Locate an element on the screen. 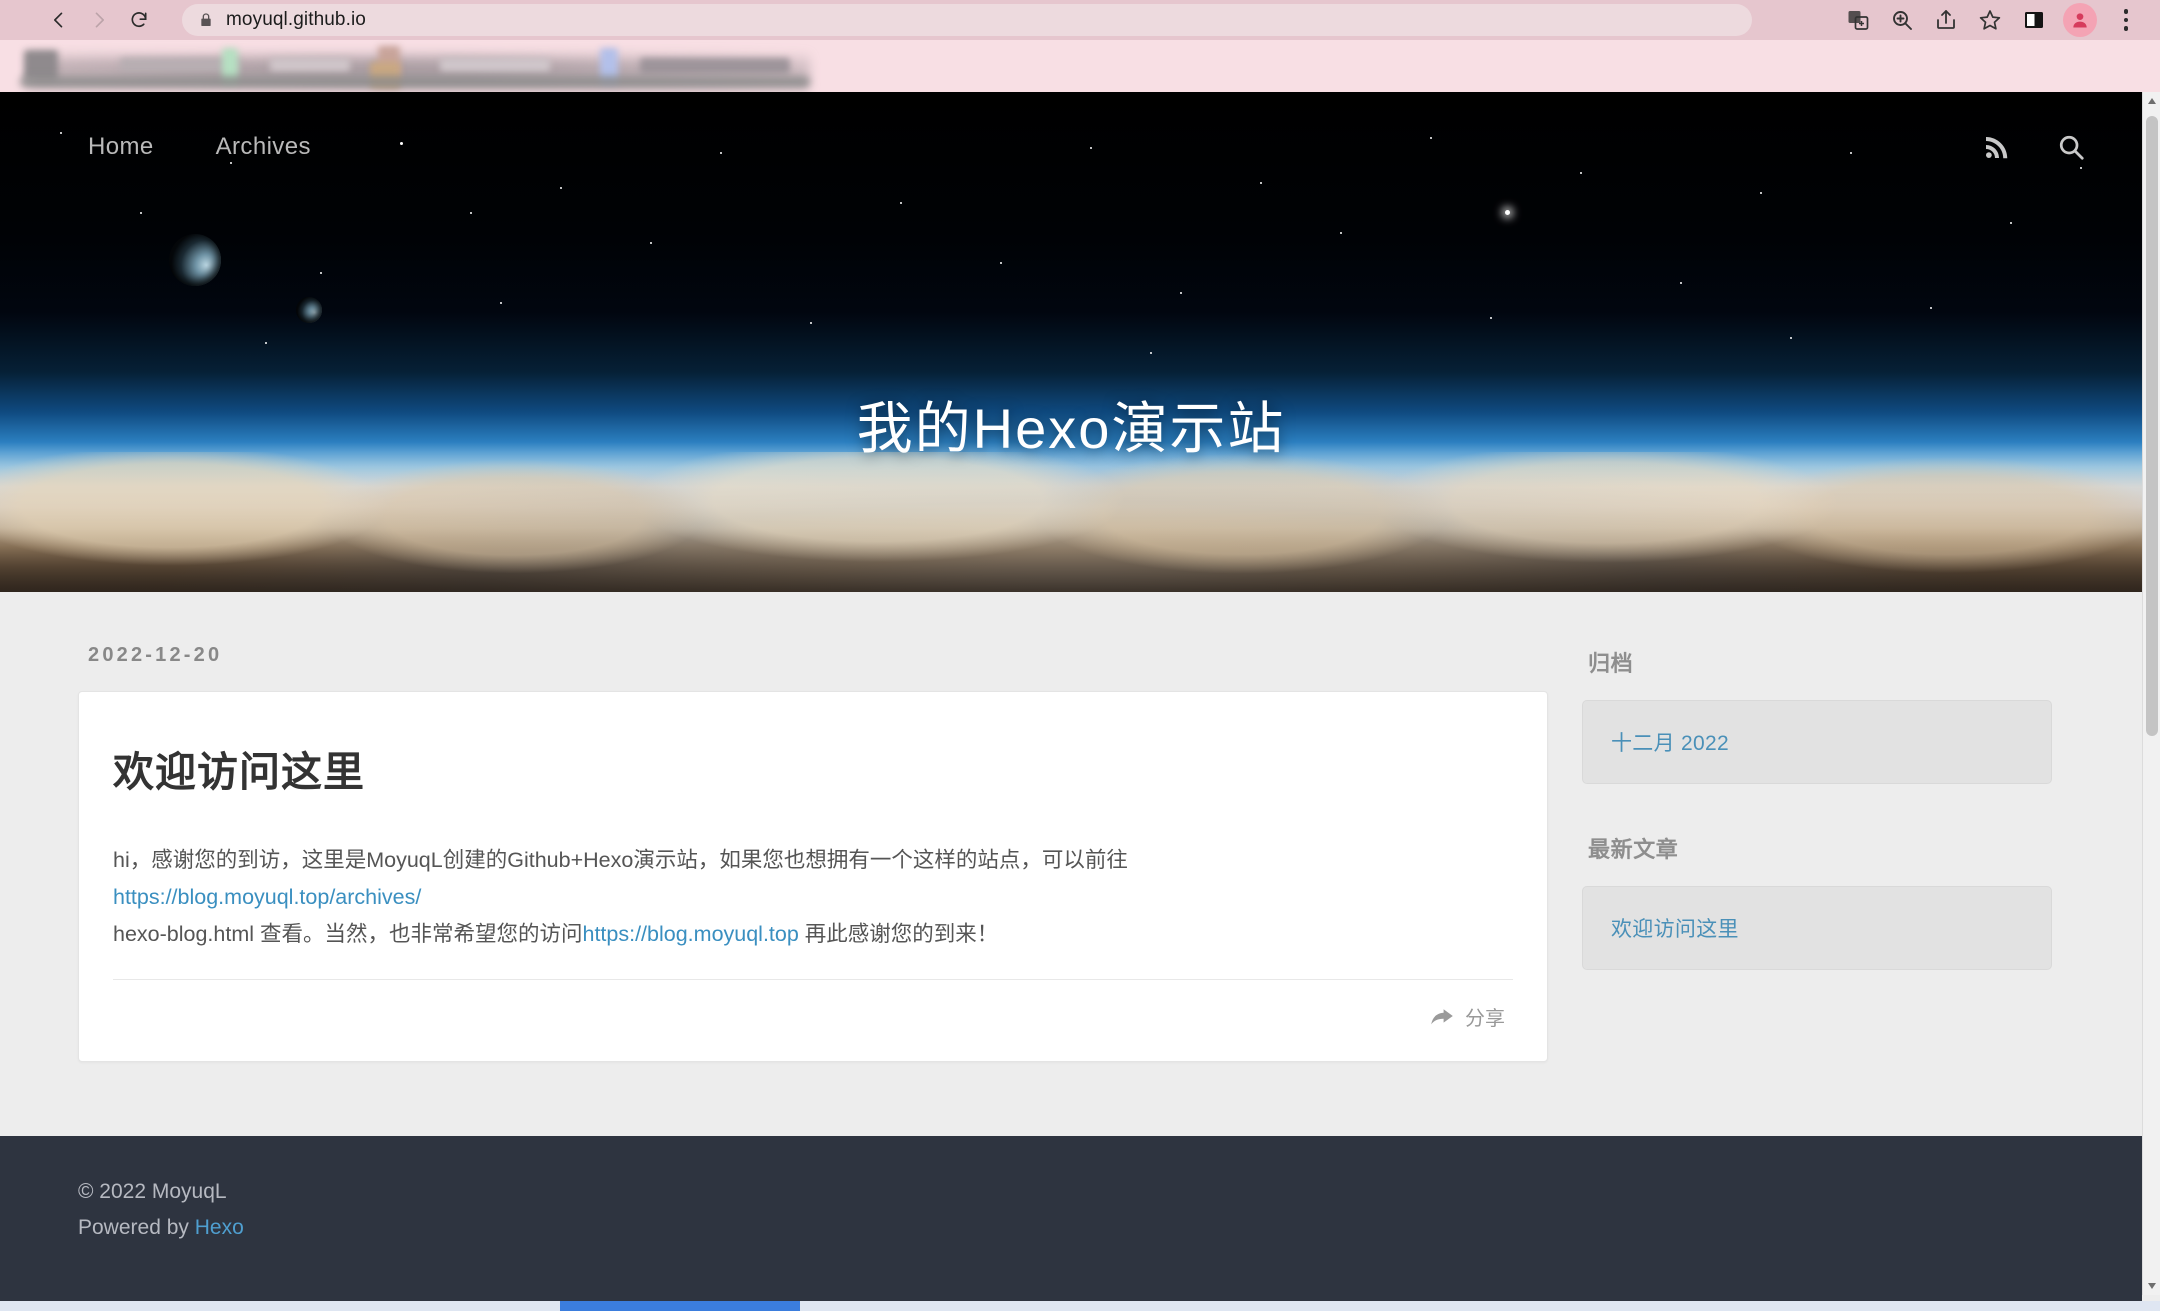  post-link-blog: https://blog.moyuql.top is located at coordinates (691, 934).